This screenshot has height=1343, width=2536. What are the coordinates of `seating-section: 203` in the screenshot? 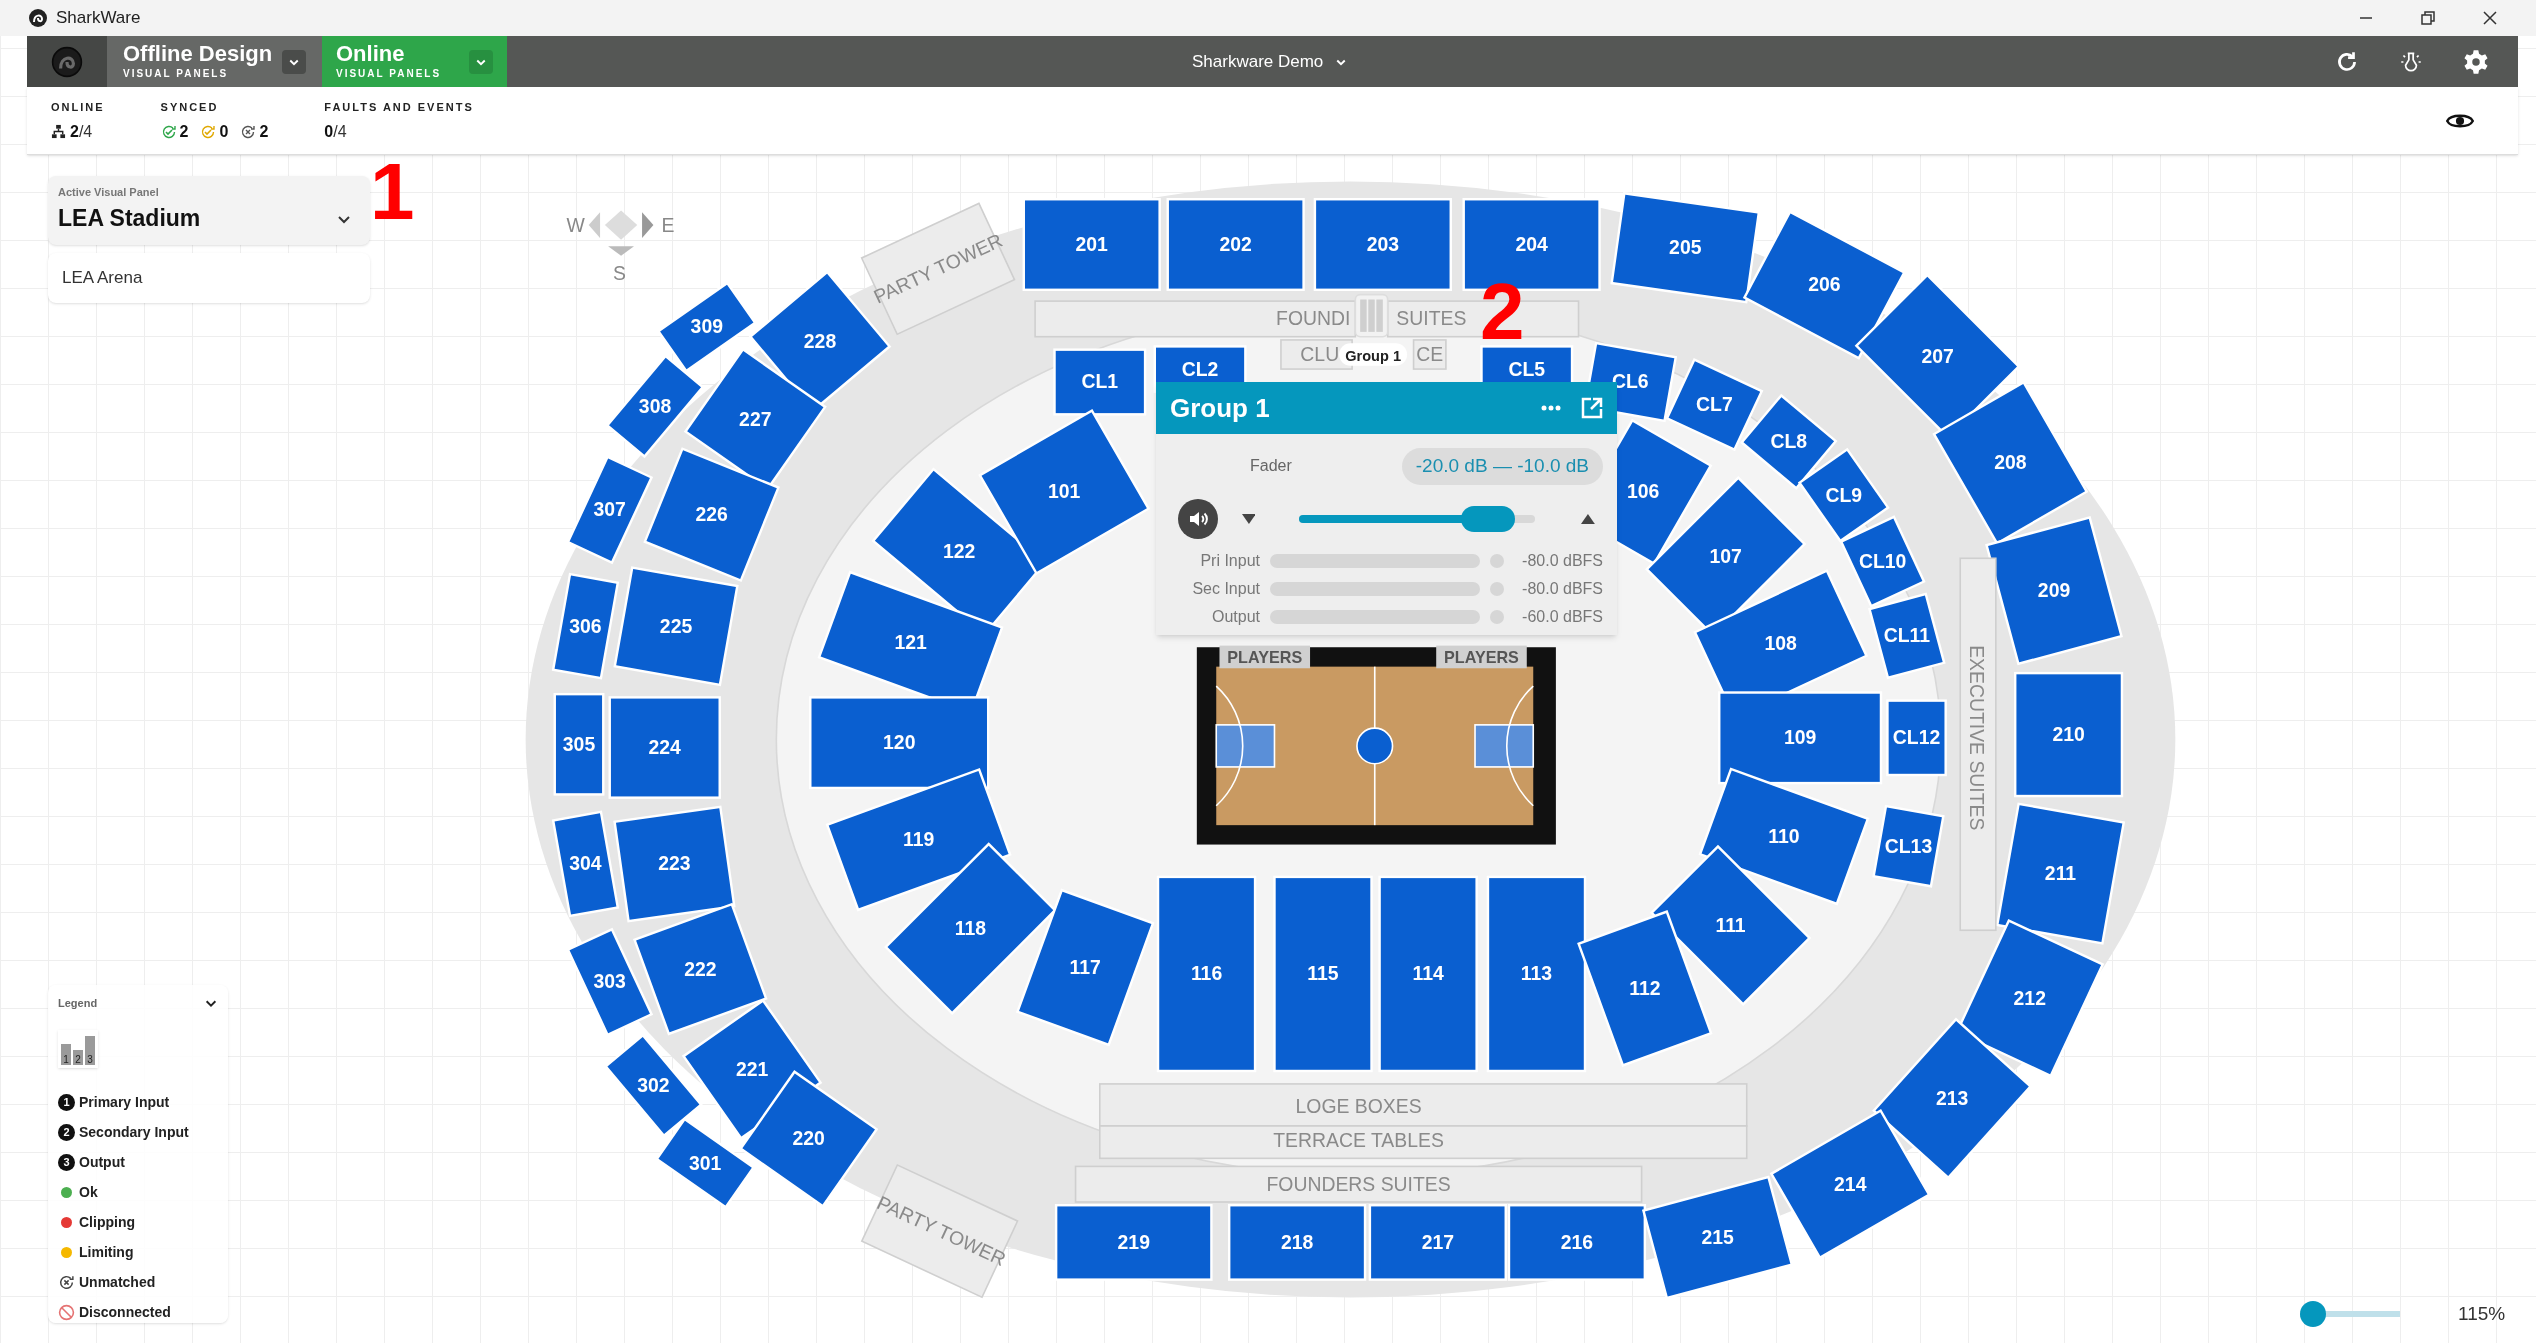 It's located at (1382, 245).